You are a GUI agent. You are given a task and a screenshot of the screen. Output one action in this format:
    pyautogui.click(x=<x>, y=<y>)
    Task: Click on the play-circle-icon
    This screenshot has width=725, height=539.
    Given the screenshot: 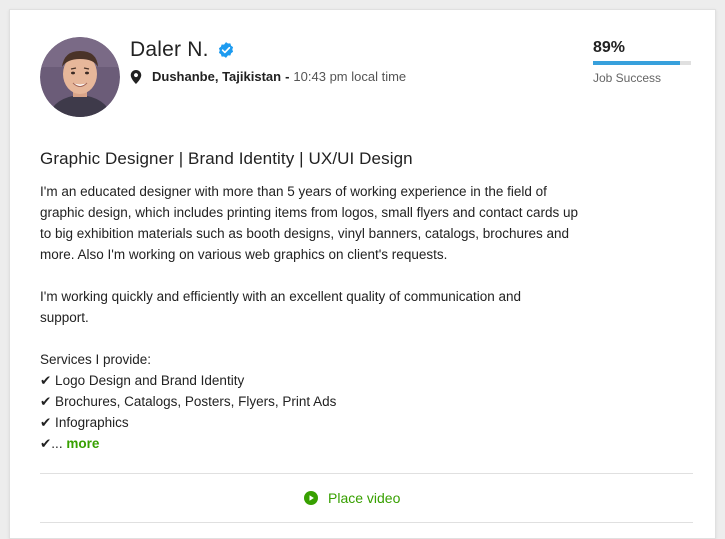 What is the action you would take?
    pyautogui.click(x=311, y=498)
    